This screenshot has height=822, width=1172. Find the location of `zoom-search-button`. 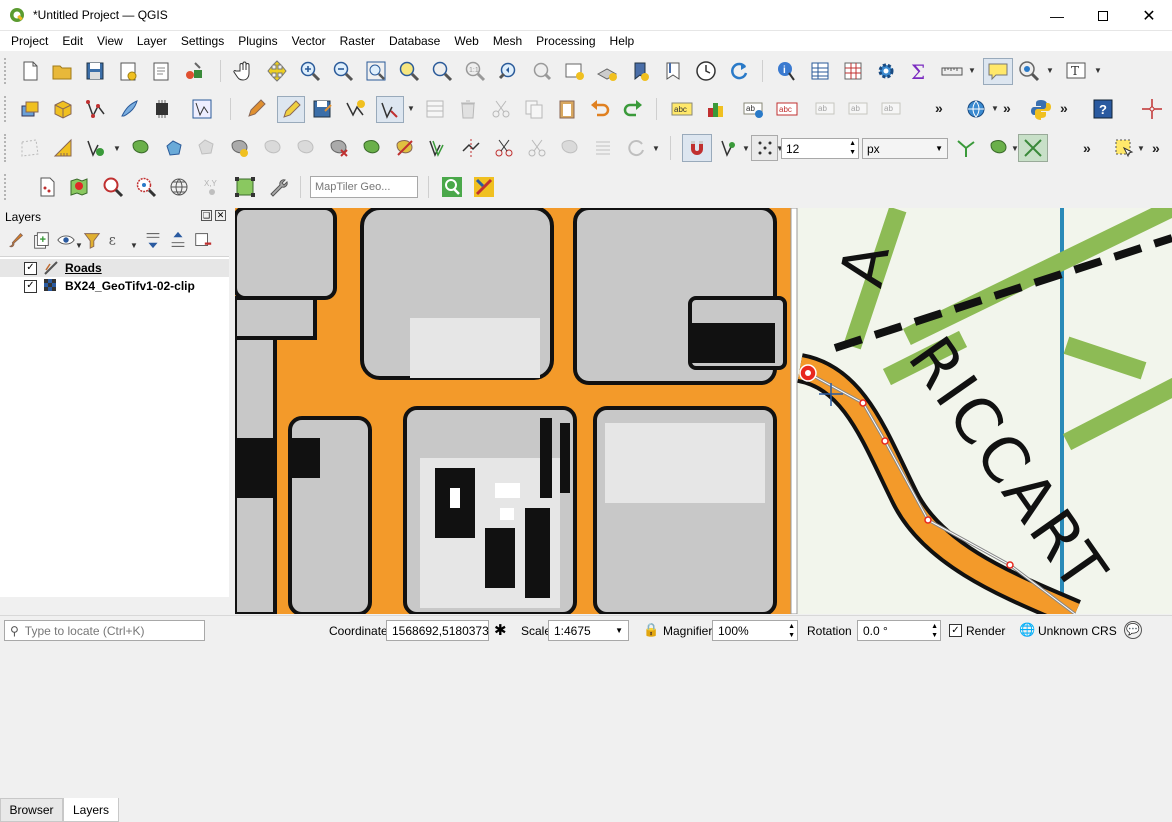

zoom-search-button is located at coordinates (113, 187).